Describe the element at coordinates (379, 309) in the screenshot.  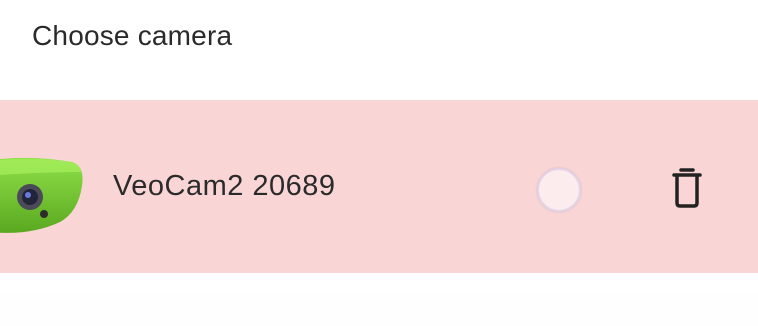
I see `list-footer-space` at that location.